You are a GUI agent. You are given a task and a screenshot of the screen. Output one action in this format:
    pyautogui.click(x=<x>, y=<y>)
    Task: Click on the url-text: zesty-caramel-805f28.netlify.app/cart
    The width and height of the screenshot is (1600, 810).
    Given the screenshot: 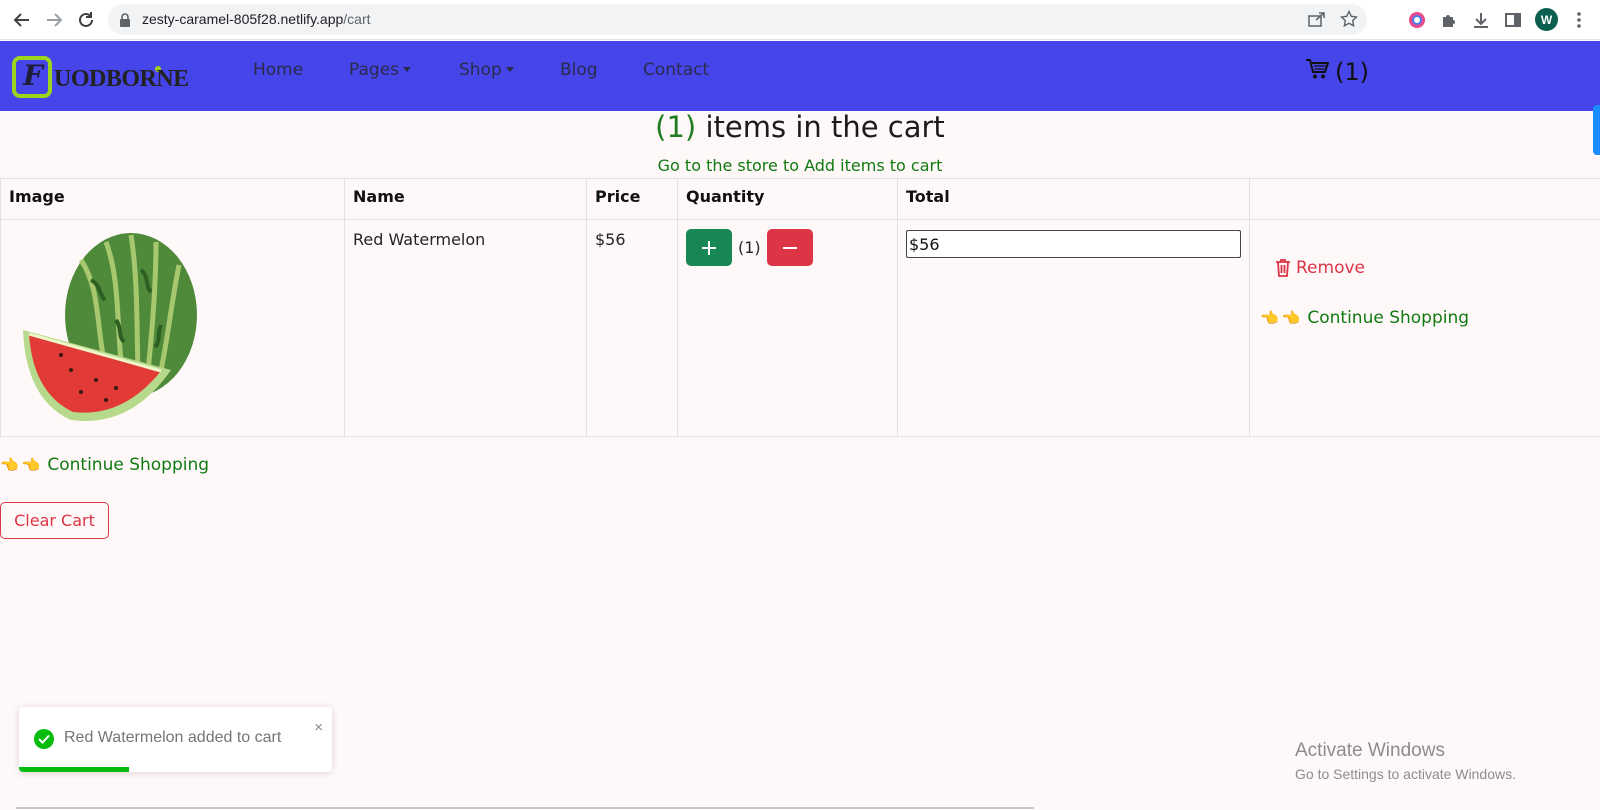 What is the action you would take?
    pyautogui.click(x=256, y=19)
    